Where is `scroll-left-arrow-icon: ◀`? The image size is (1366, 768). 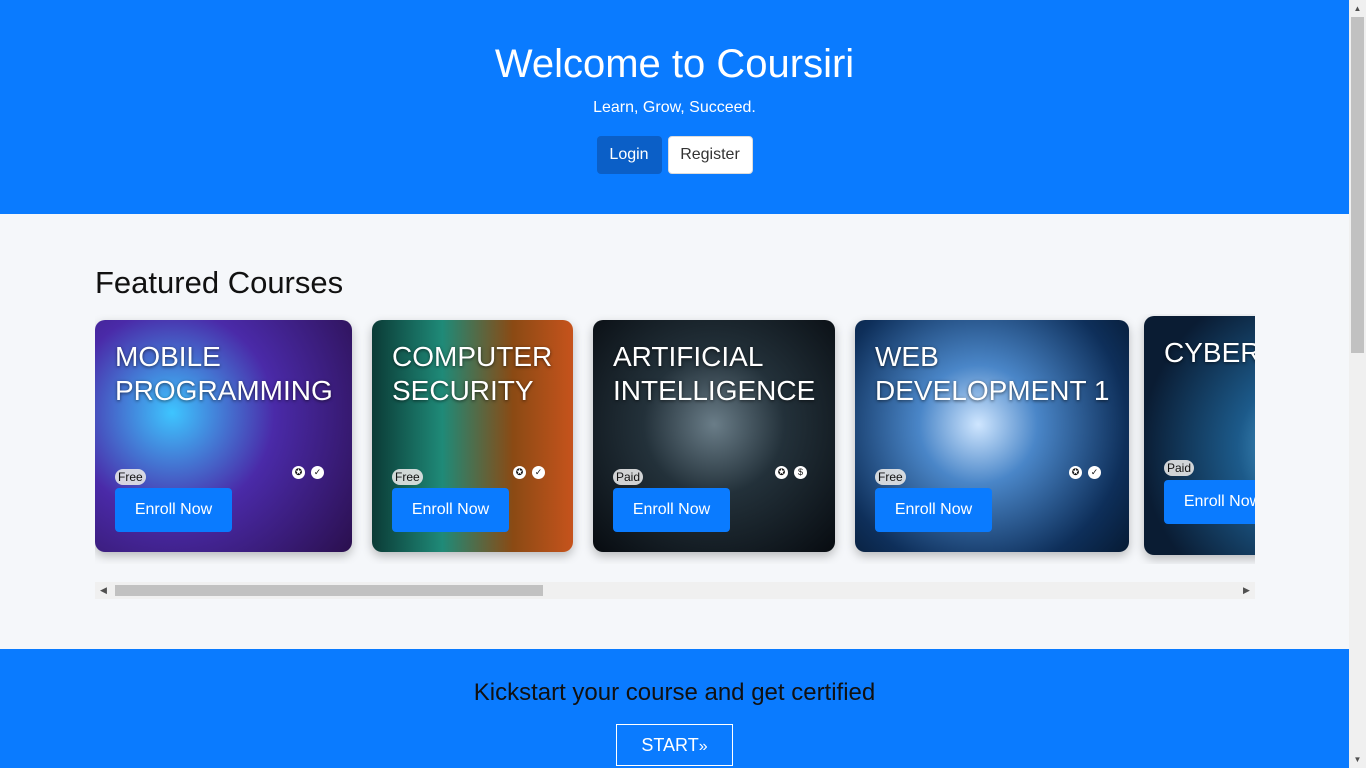 scroll-left-arrow-icon: ◀ is located at coordinates (103, 590).